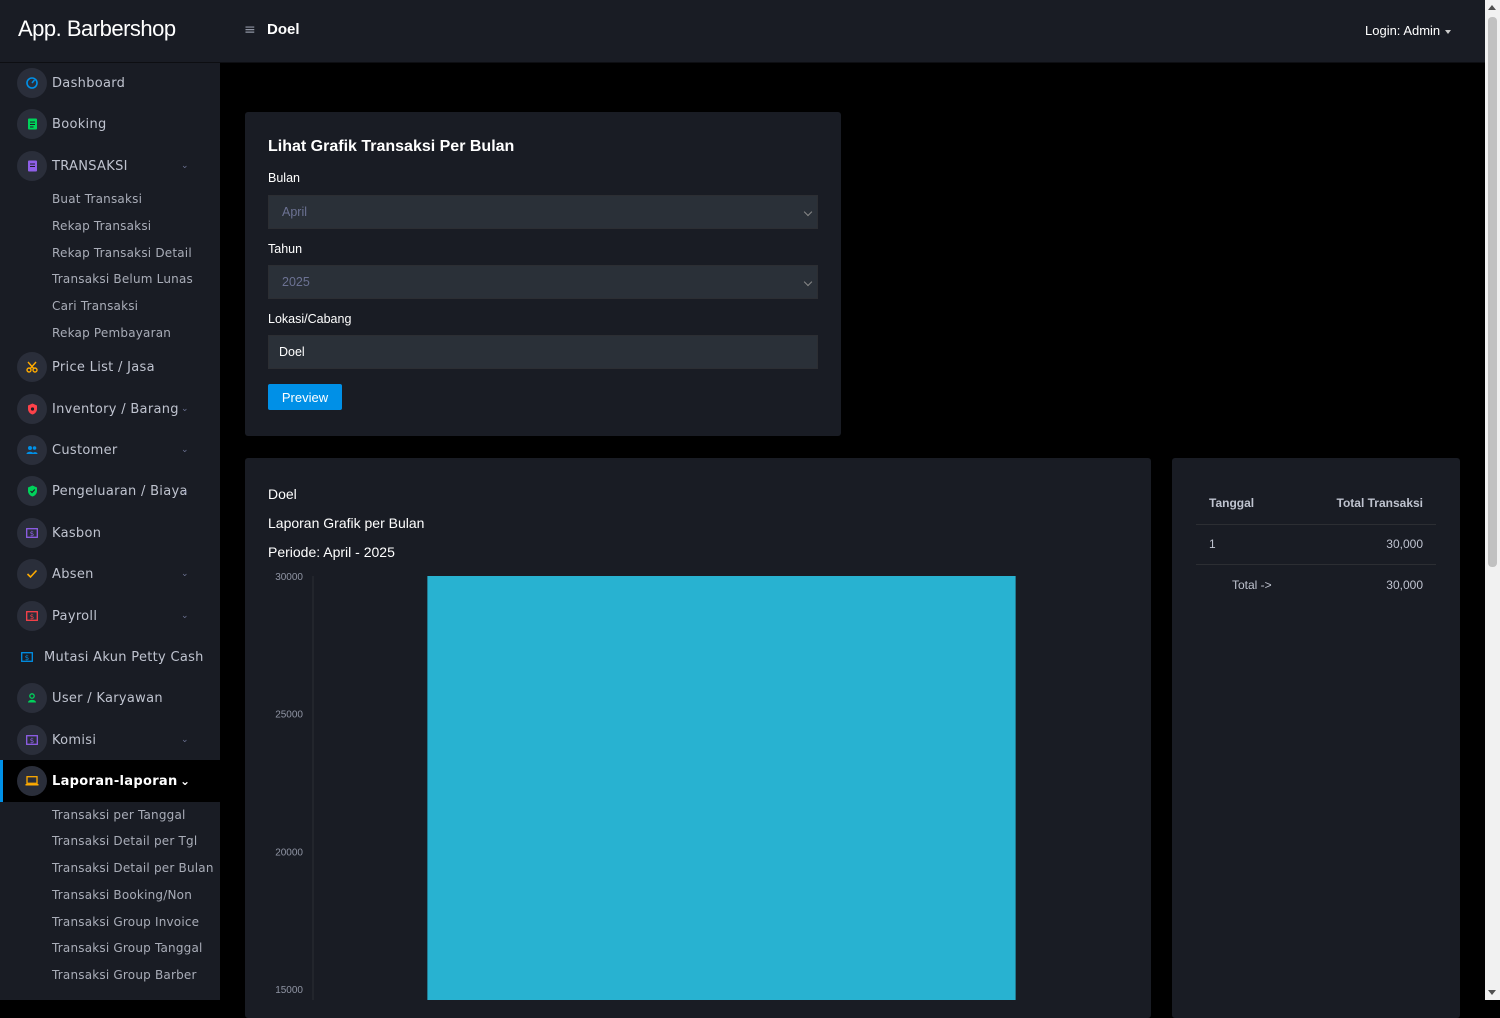  I want to click on sidebar-item-laporan: Laporan-laporan ⌄, so click(110, 781).